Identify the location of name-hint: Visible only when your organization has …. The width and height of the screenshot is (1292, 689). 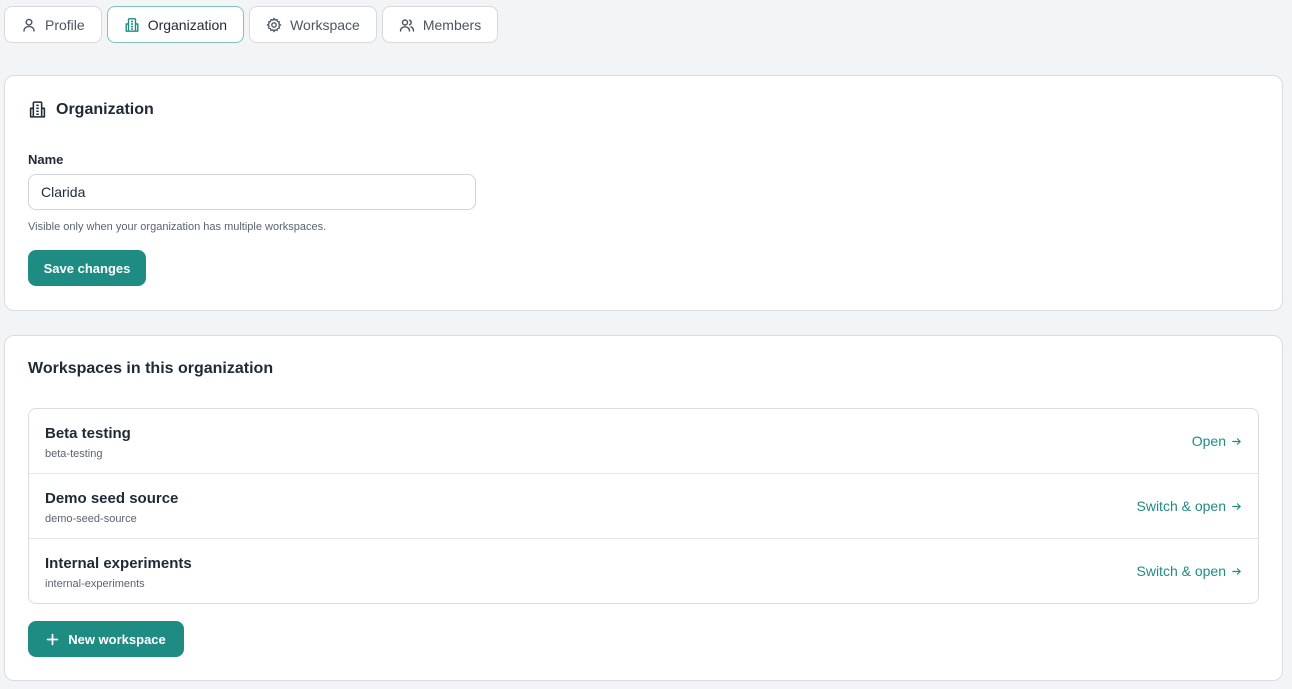
(177, 227).